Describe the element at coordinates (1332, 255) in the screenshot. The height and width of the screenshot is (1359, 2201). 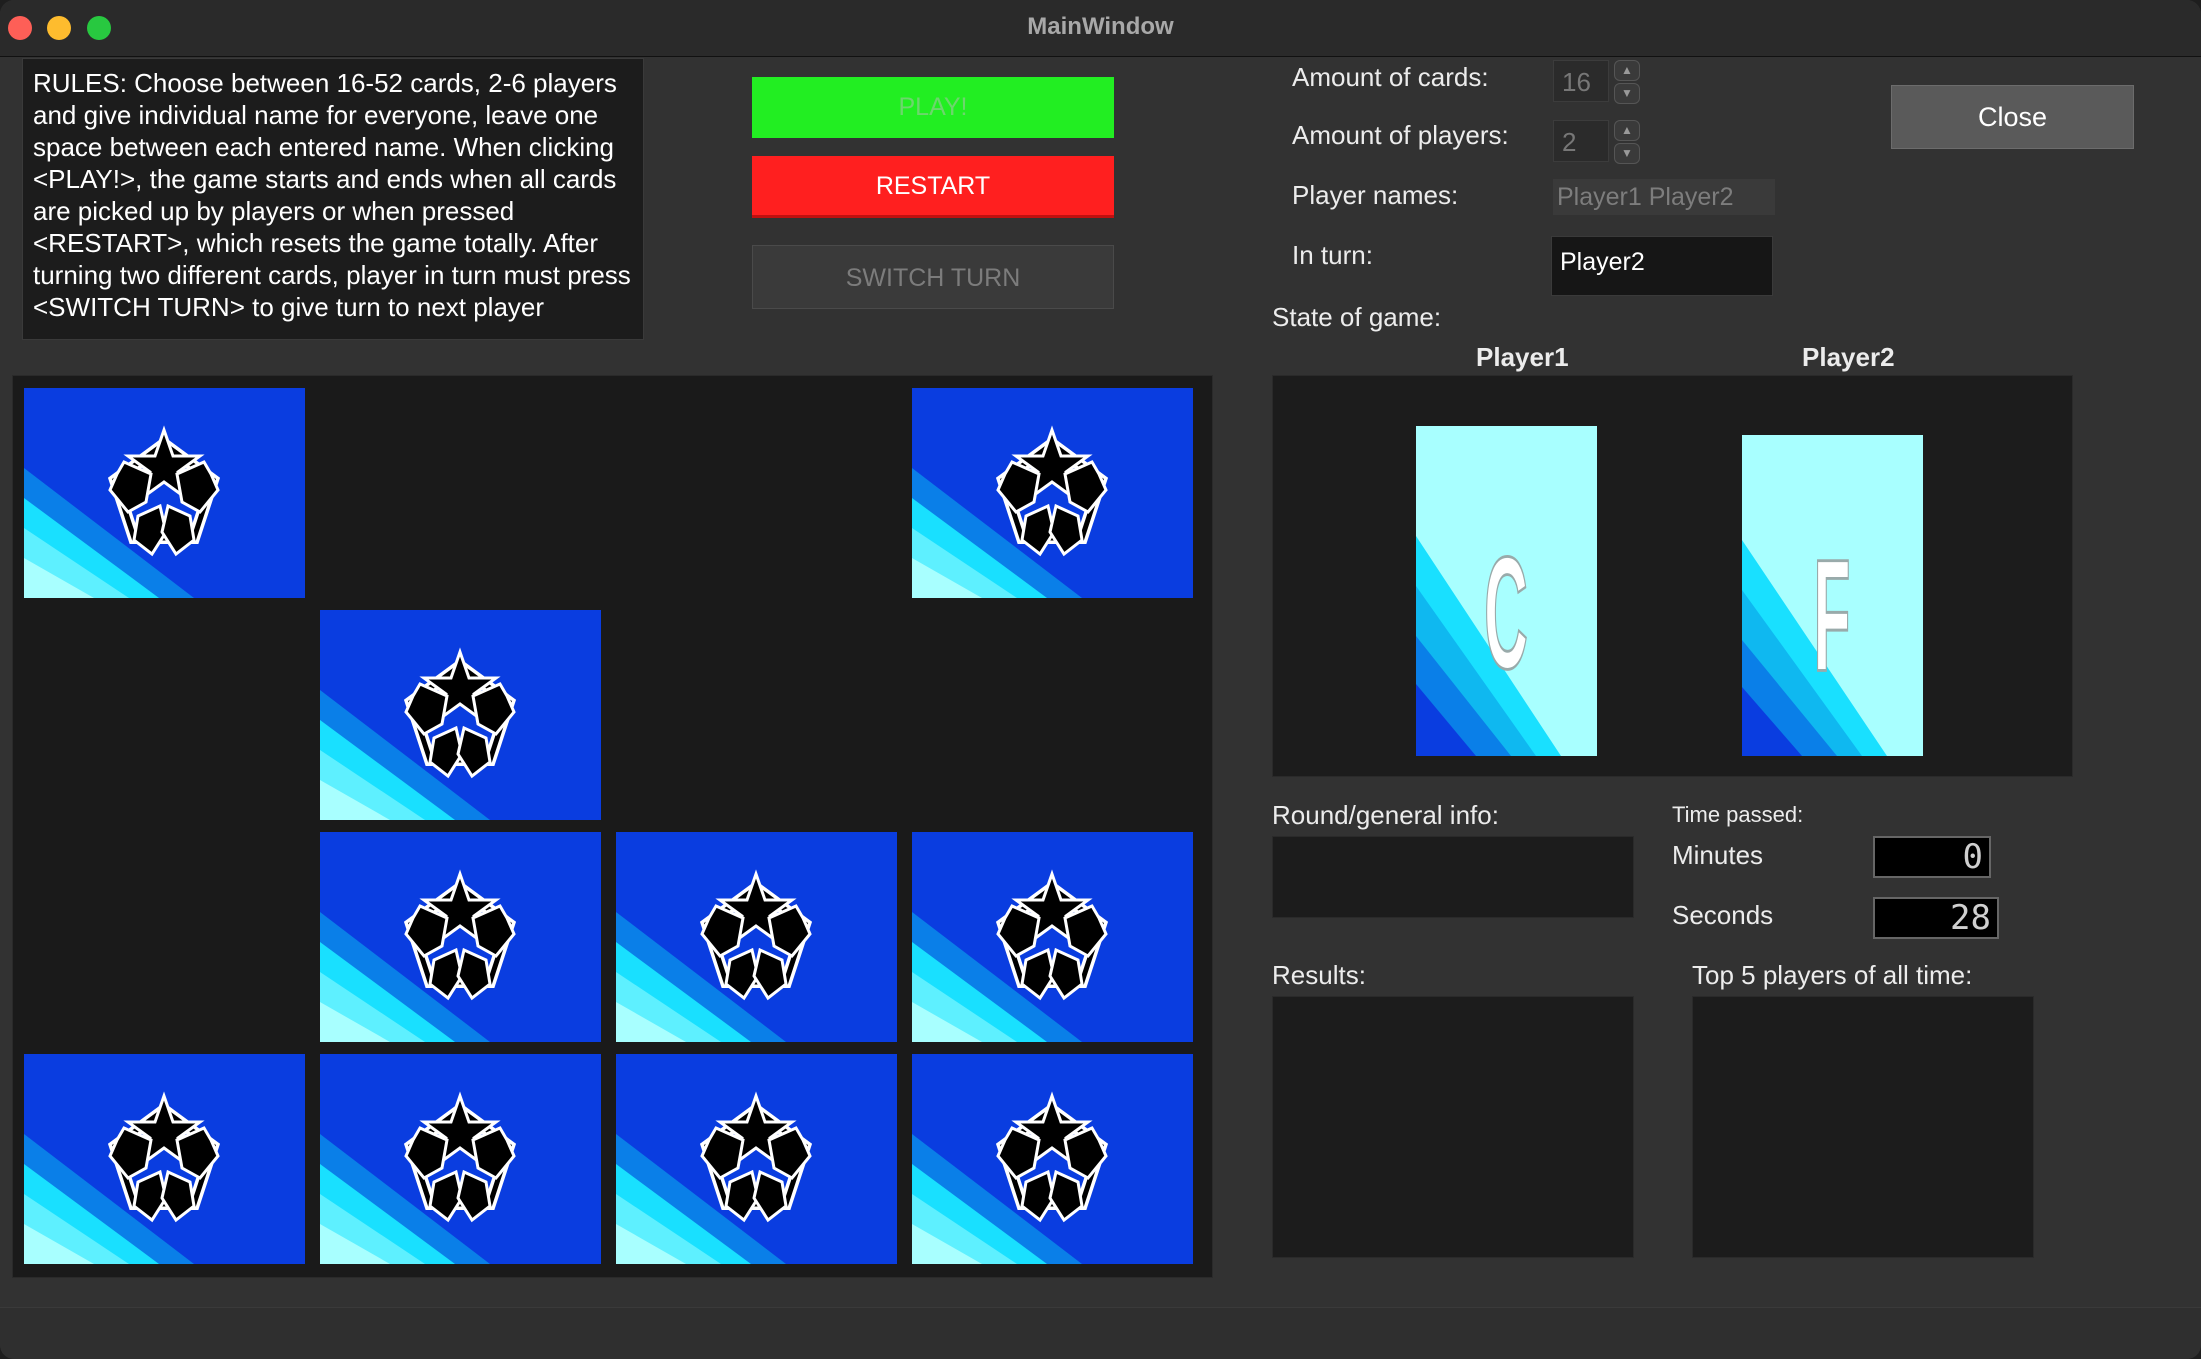
I see `in-turn-label: In turn:` at that location.